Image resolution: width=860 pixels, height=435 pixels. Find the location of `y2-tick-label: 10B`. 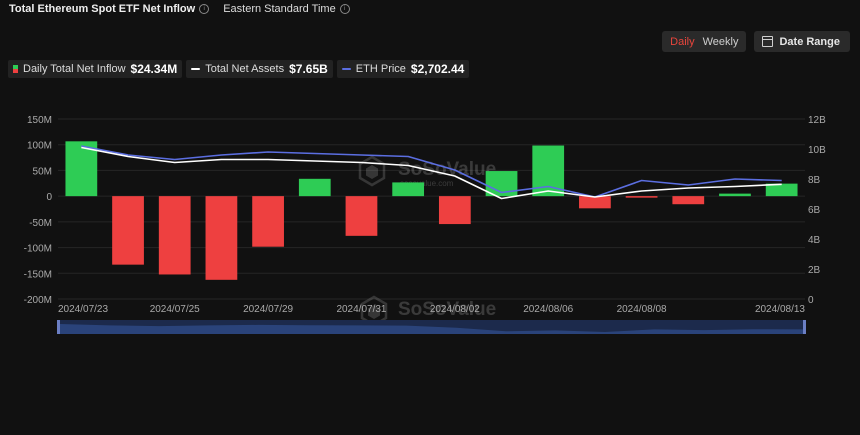

y2-tick-label: 10B is located at coordinates (817, 150).